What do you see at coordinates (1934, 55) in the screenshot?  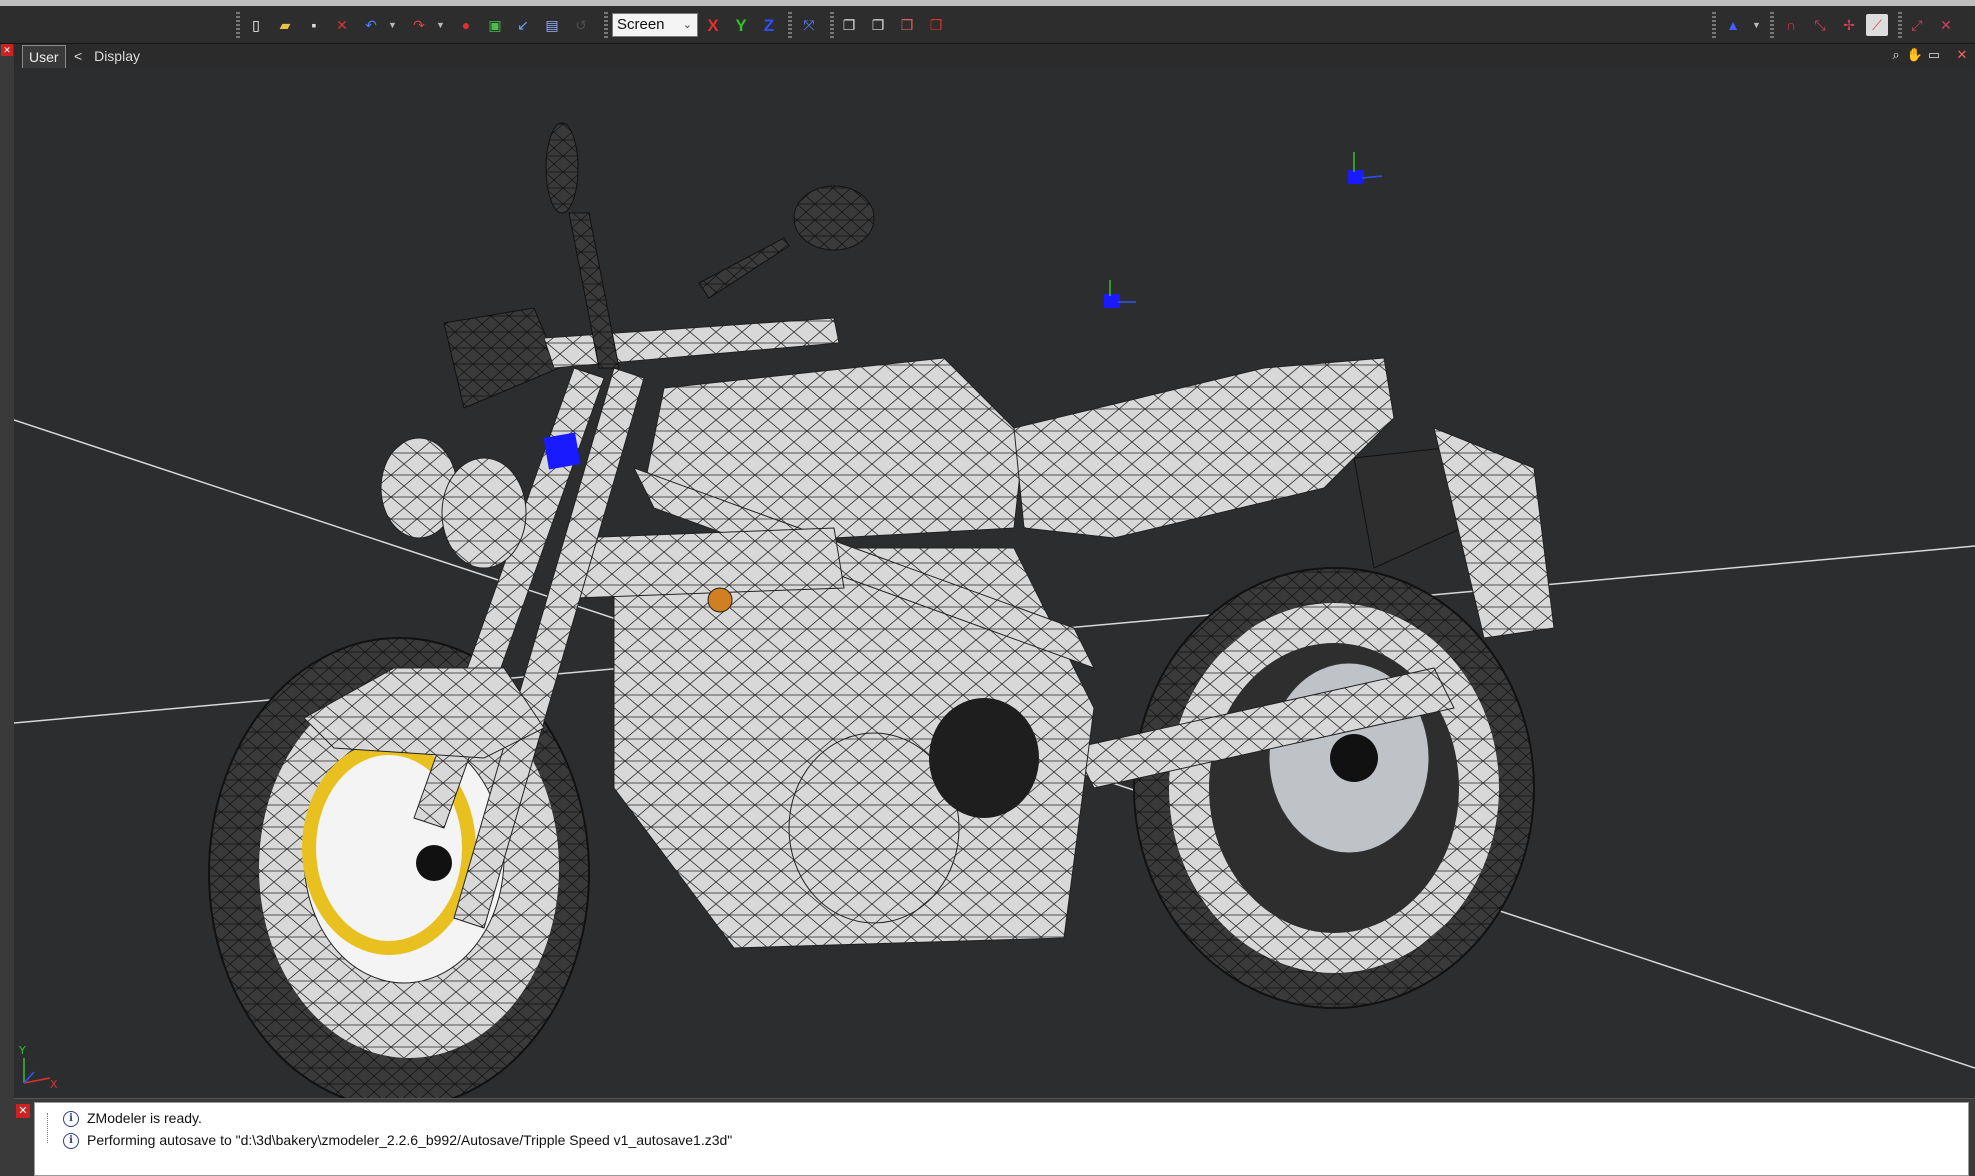 I see `maximize-icon: ▭` at bounding box center [1934, 55].